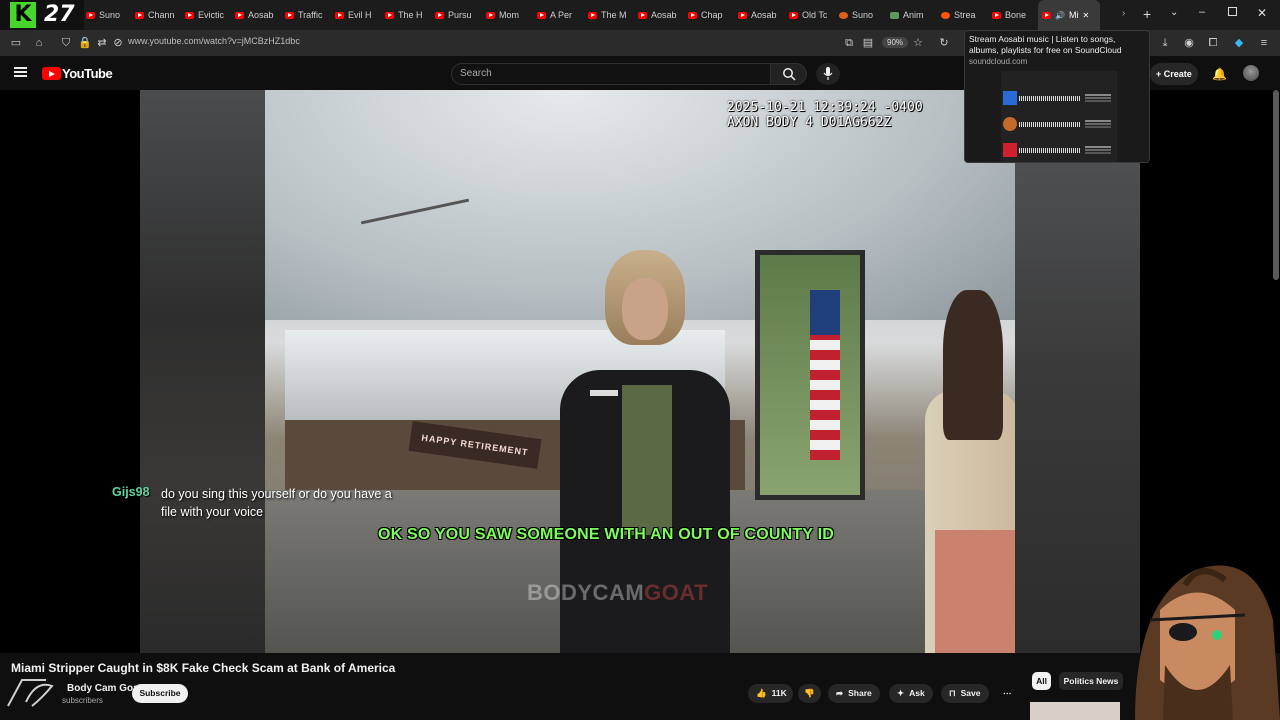 Image resolution: width=1280 pixels, height=720 pixels. What do you see at coordinates (770, 693) in the screenshot?
I see `like-button: 👍 11K` at bounding box center [770, 693].